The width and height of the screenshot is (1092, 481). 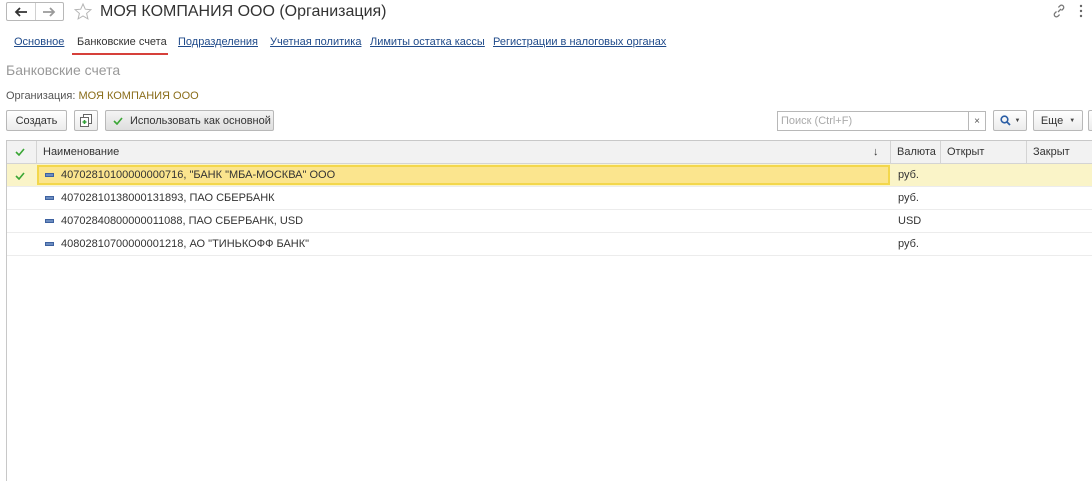 I want to click on copy-icon, so click(x=86, y=120).